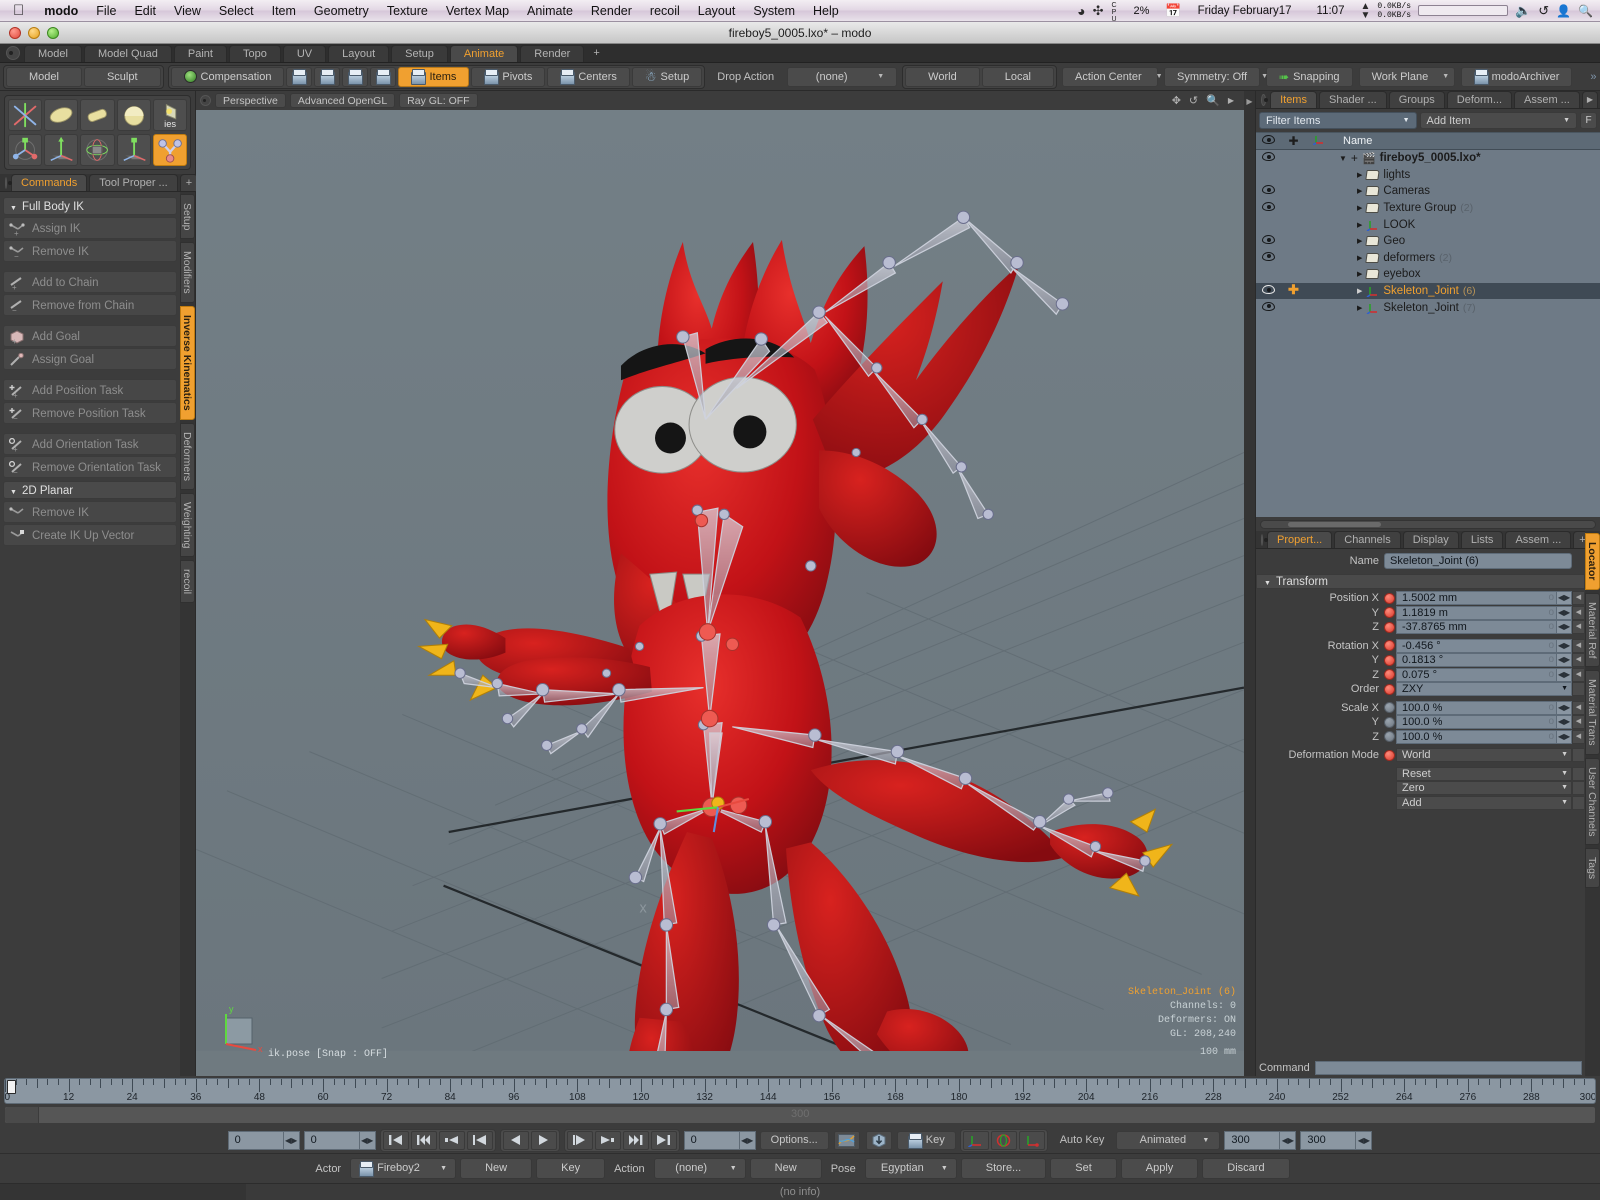  Describe the element at coordinates (699, 1168) in the screenshot. I see `action-dropdown: (none) ▼` at that location.